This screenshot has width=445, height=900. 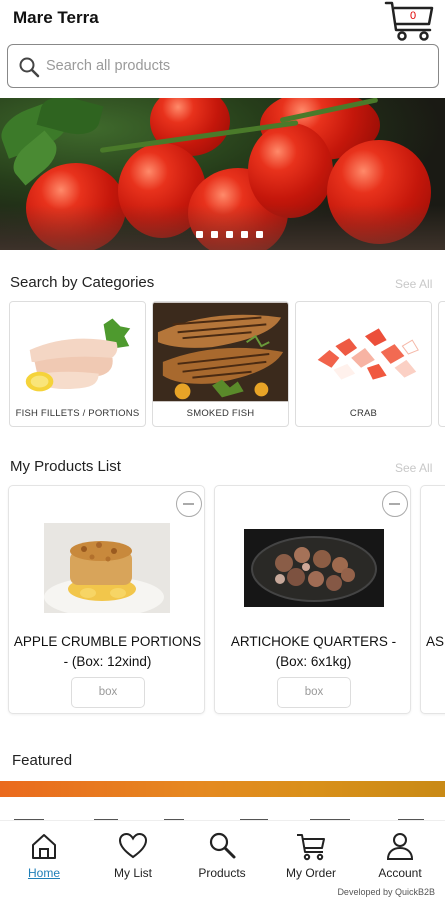 I want to click on category-card-smoked-fish: SMOKED FISH, so click(x=220, y=364).